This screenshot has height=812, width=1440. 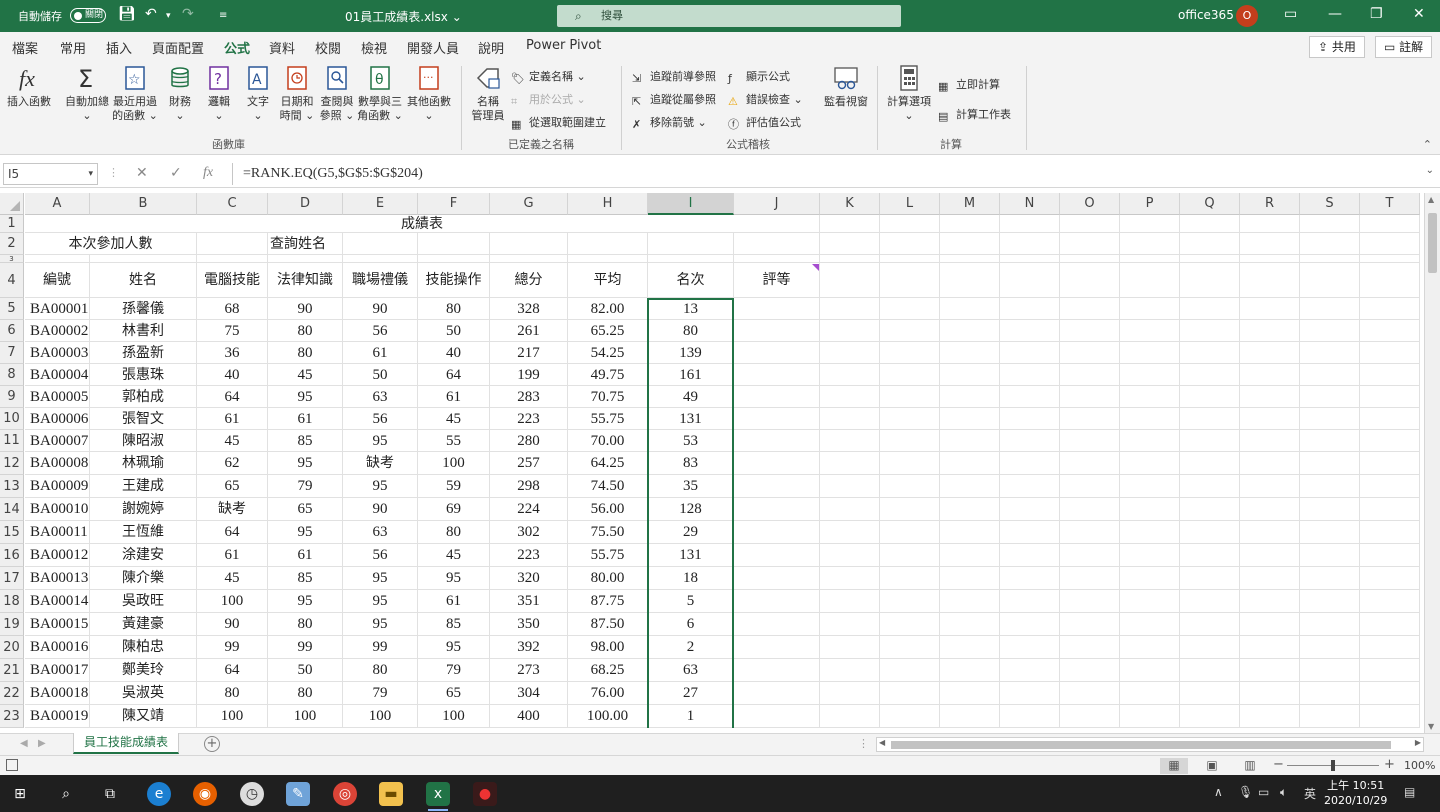 What do you see at coordinates (529, 441) in the screenshot?
I see `table-cell: 280` at bounding box center [529, 441].